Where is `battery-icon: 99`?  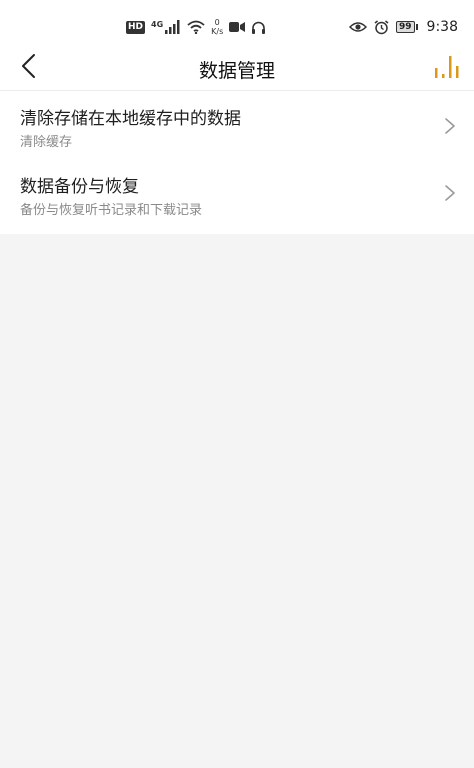
battery-icon: 99 is located at coordinates (407, 27).